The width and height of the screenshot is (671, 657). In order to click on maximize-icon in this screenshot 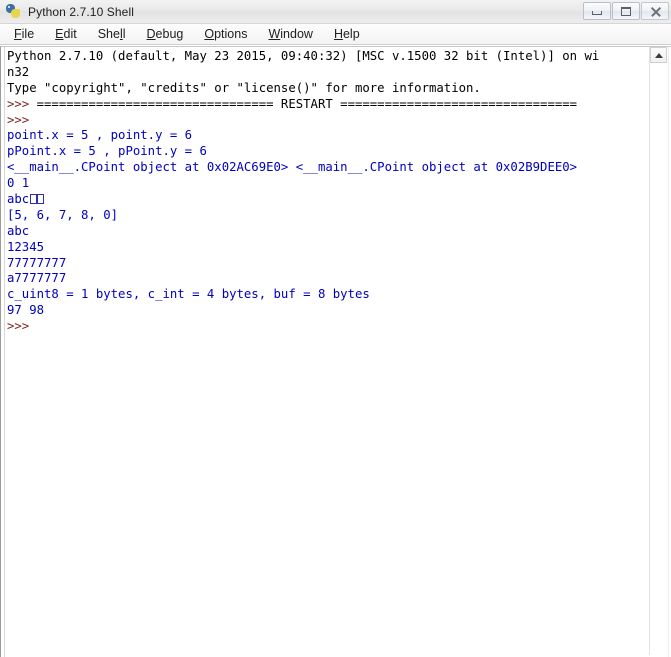, I will do `click(626, 11)`.